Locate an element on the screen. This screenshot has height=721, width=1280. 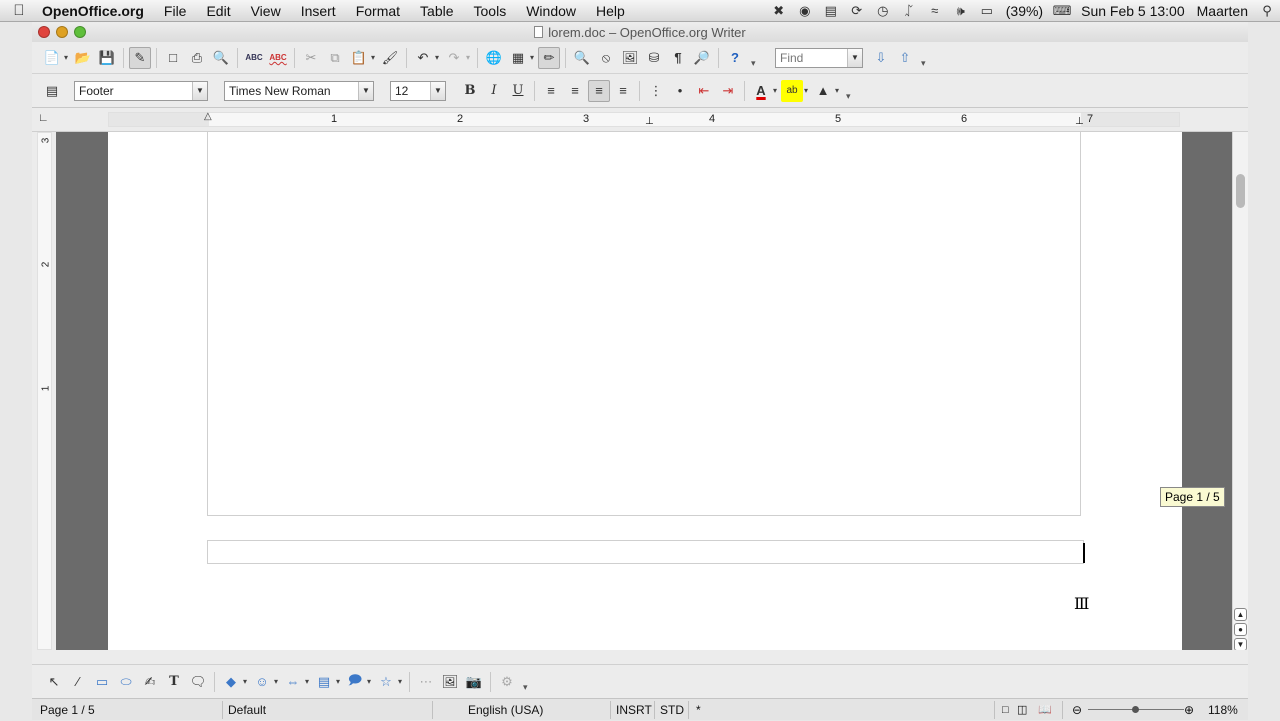
show-draw-functions-icon: ✏ is located at coordinates (549, 57).